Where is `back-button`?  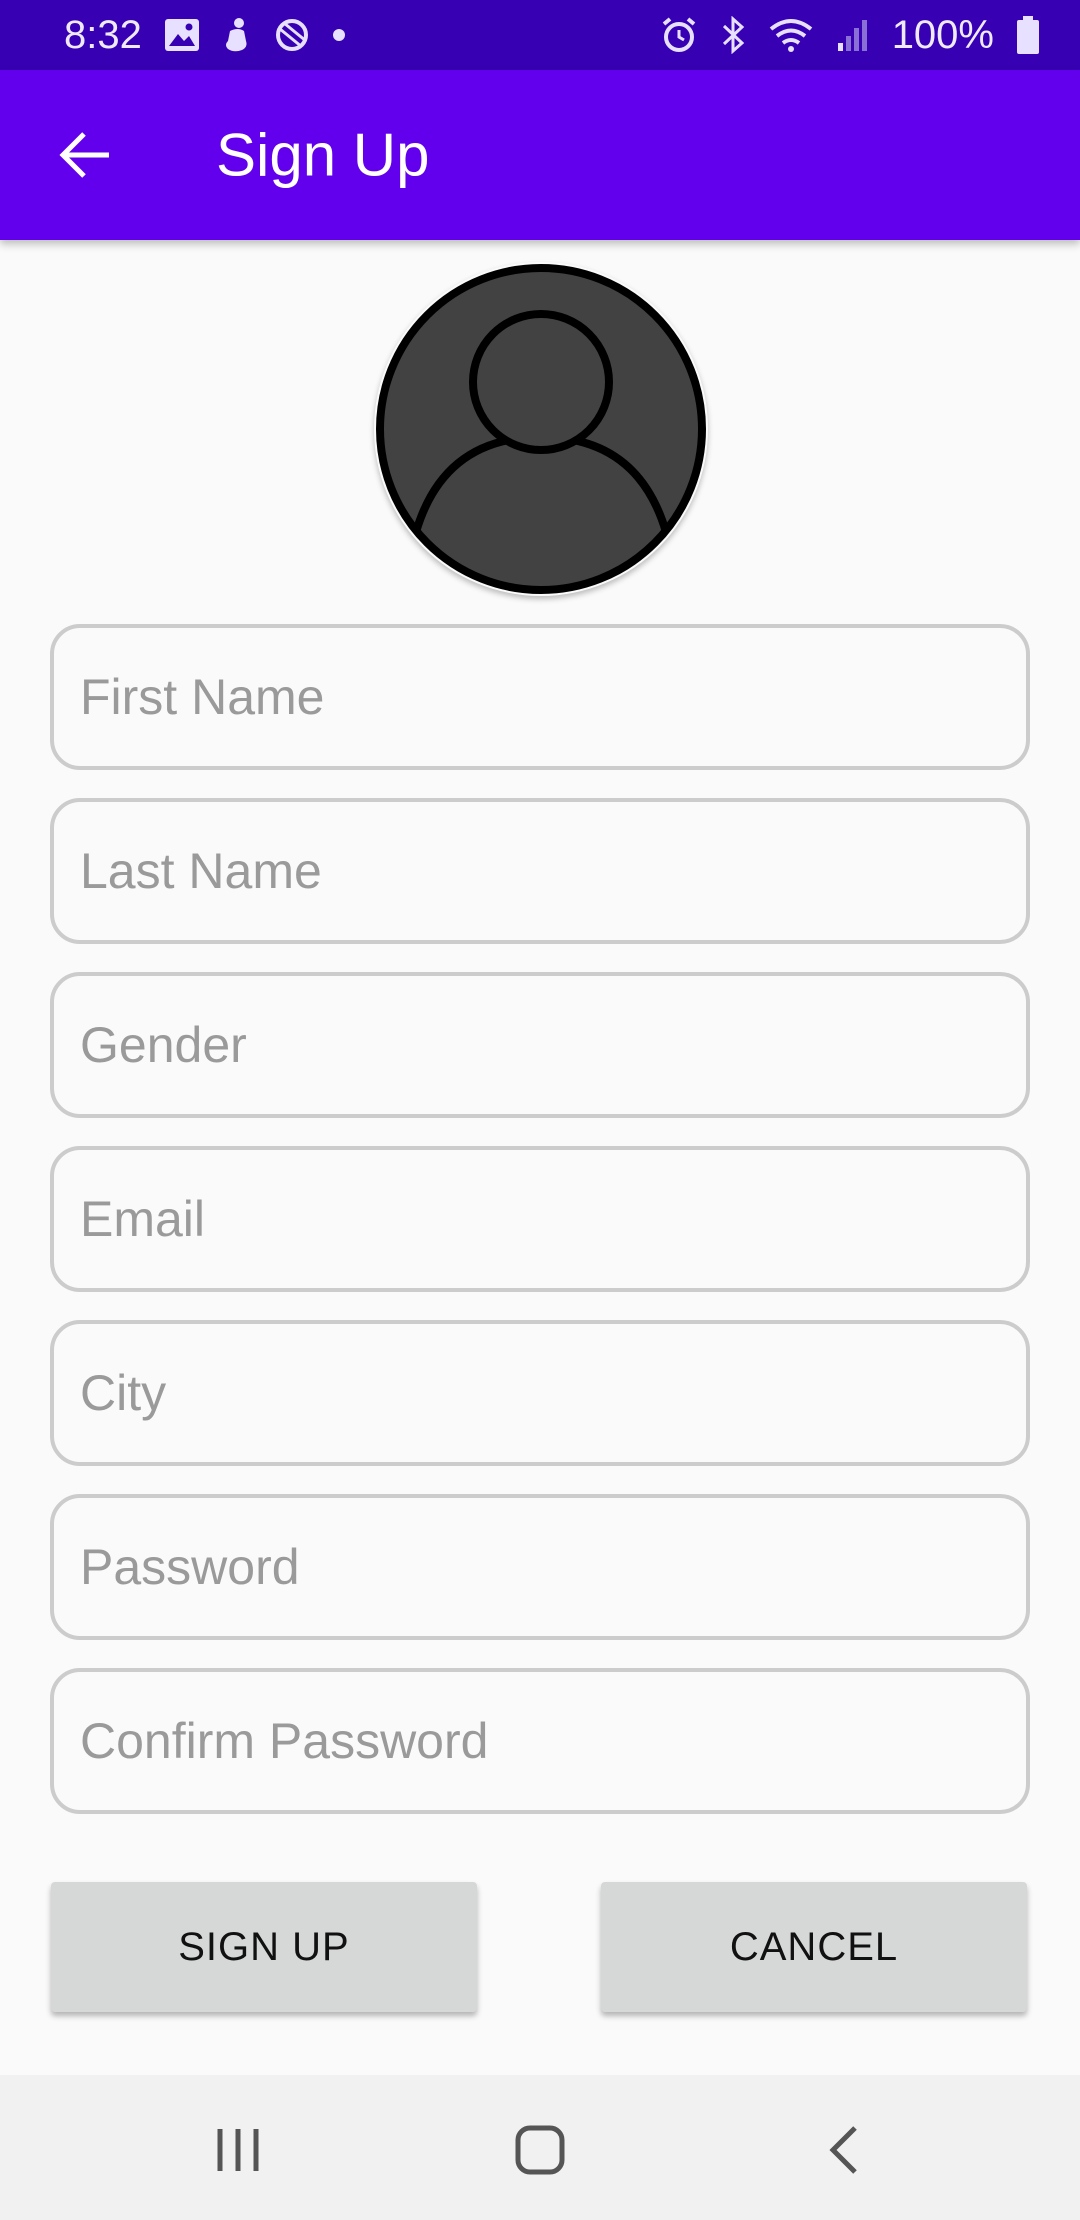
back-button is located at coordinates (85, 155).